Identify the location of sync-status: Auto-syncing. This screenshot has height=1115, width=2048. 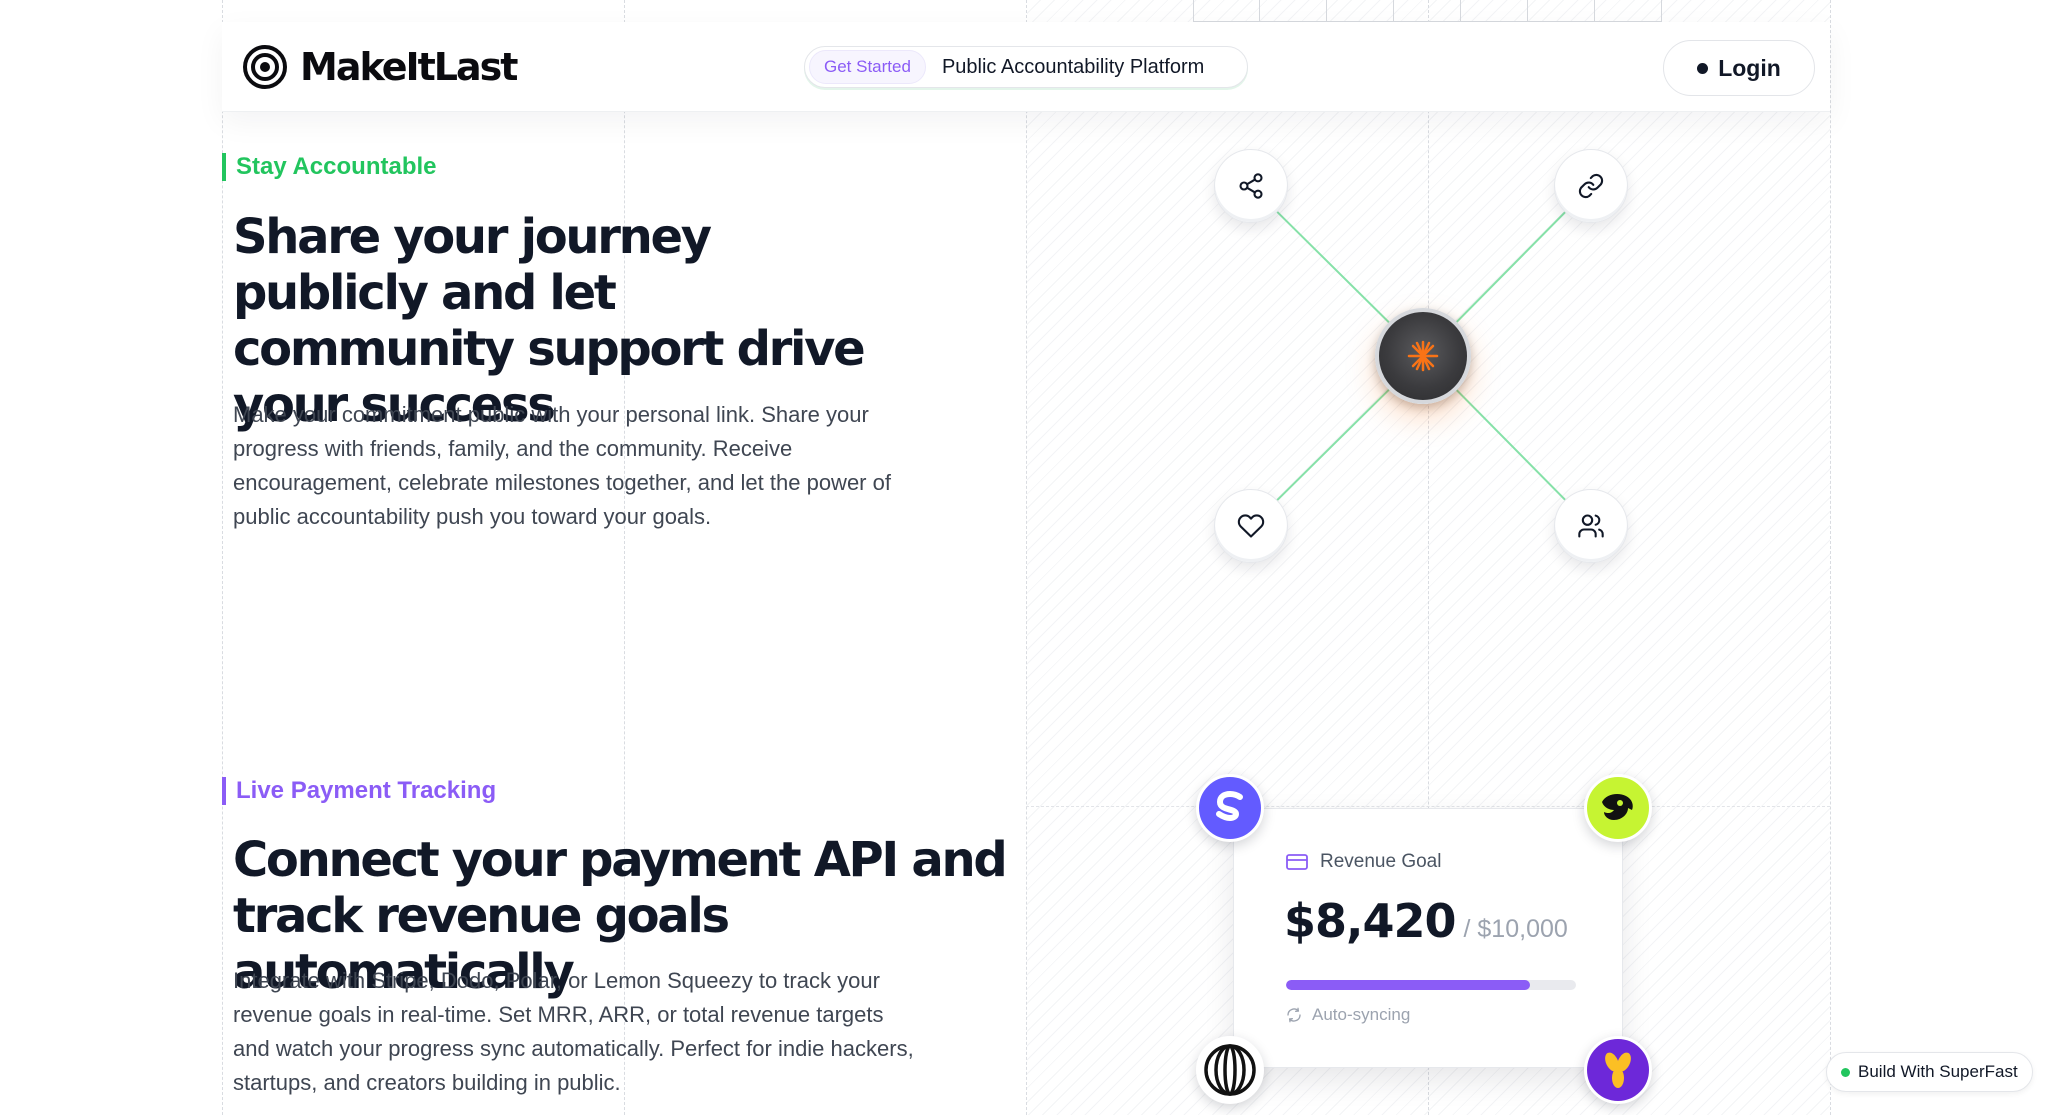
(1348, 1015).